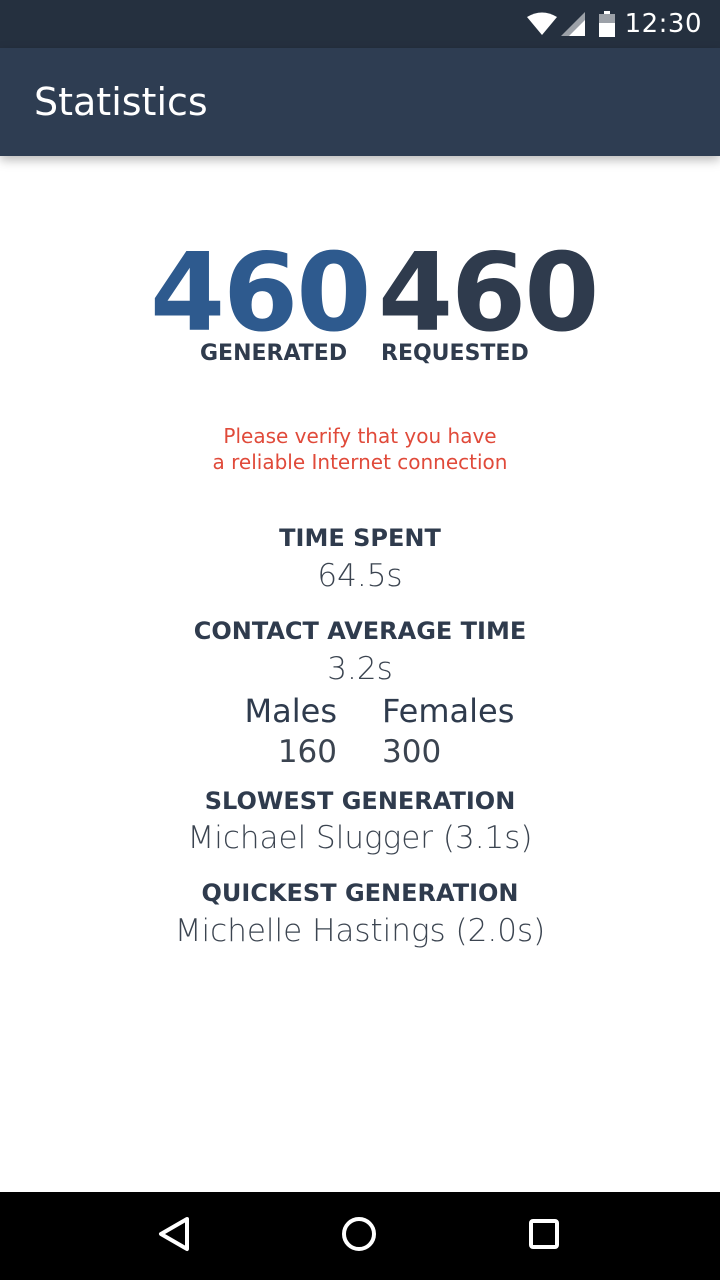 The image size is (720, 1280). I want to click on status-icons: 12:30, so click(614, 24).